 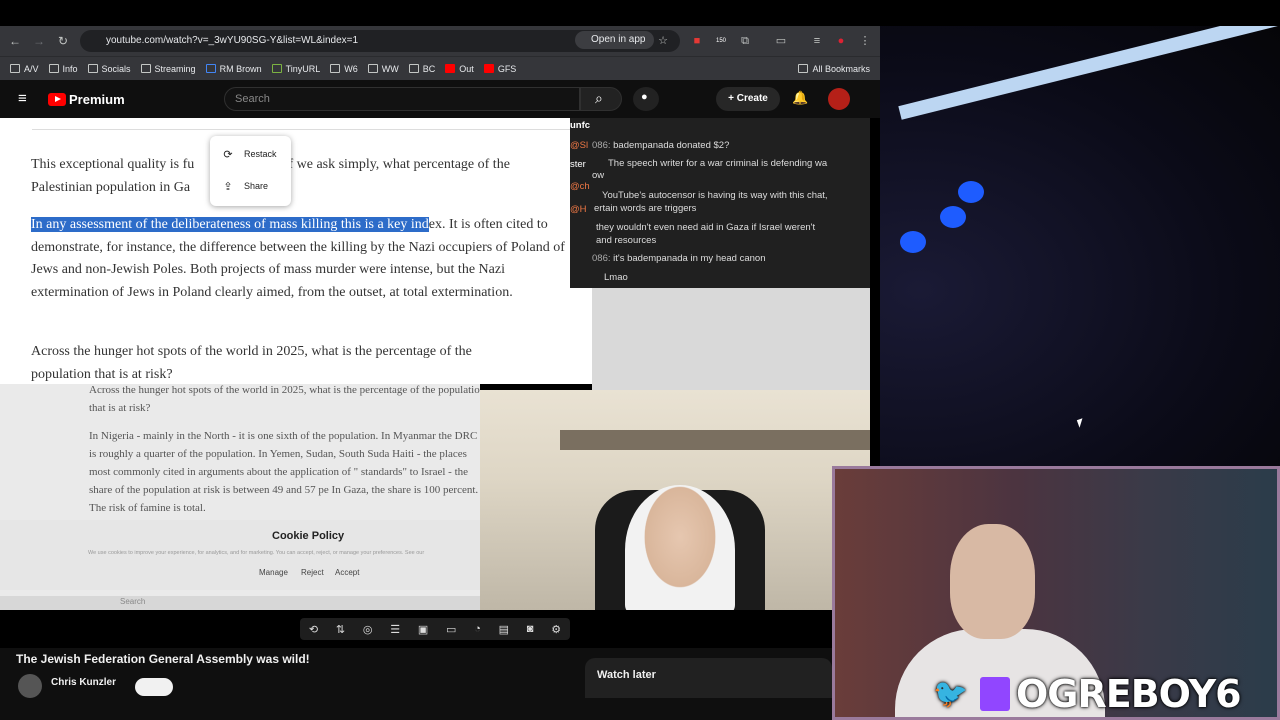 What do you see at coordinates (30, 686) in the screenshot?
I see `channel-avatar` at bounding box center [30, 686].